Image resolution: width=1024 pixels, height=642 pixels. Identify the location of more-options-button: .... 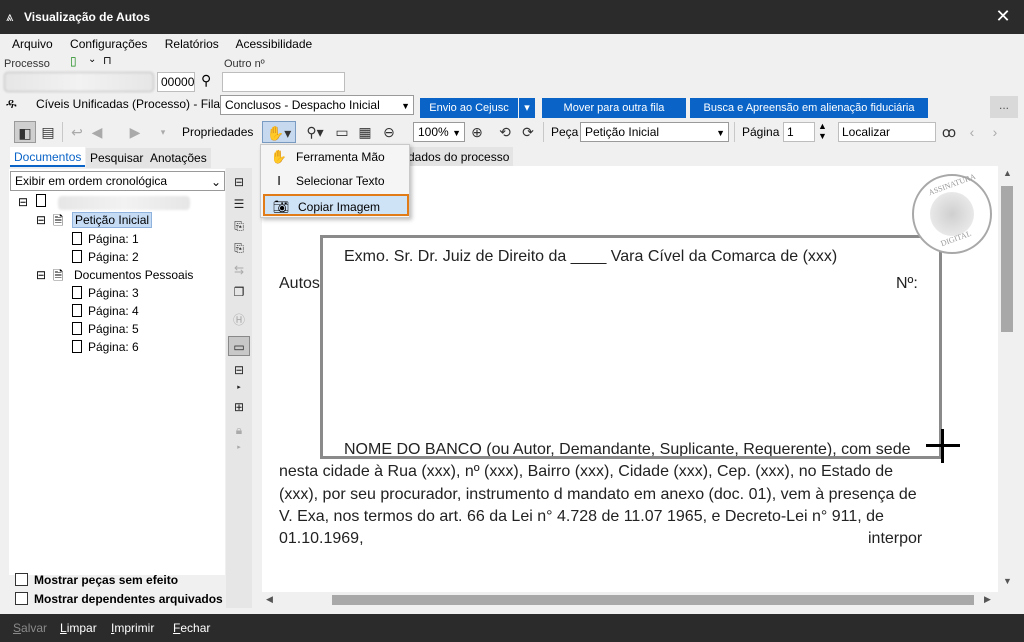
(1004, 107).